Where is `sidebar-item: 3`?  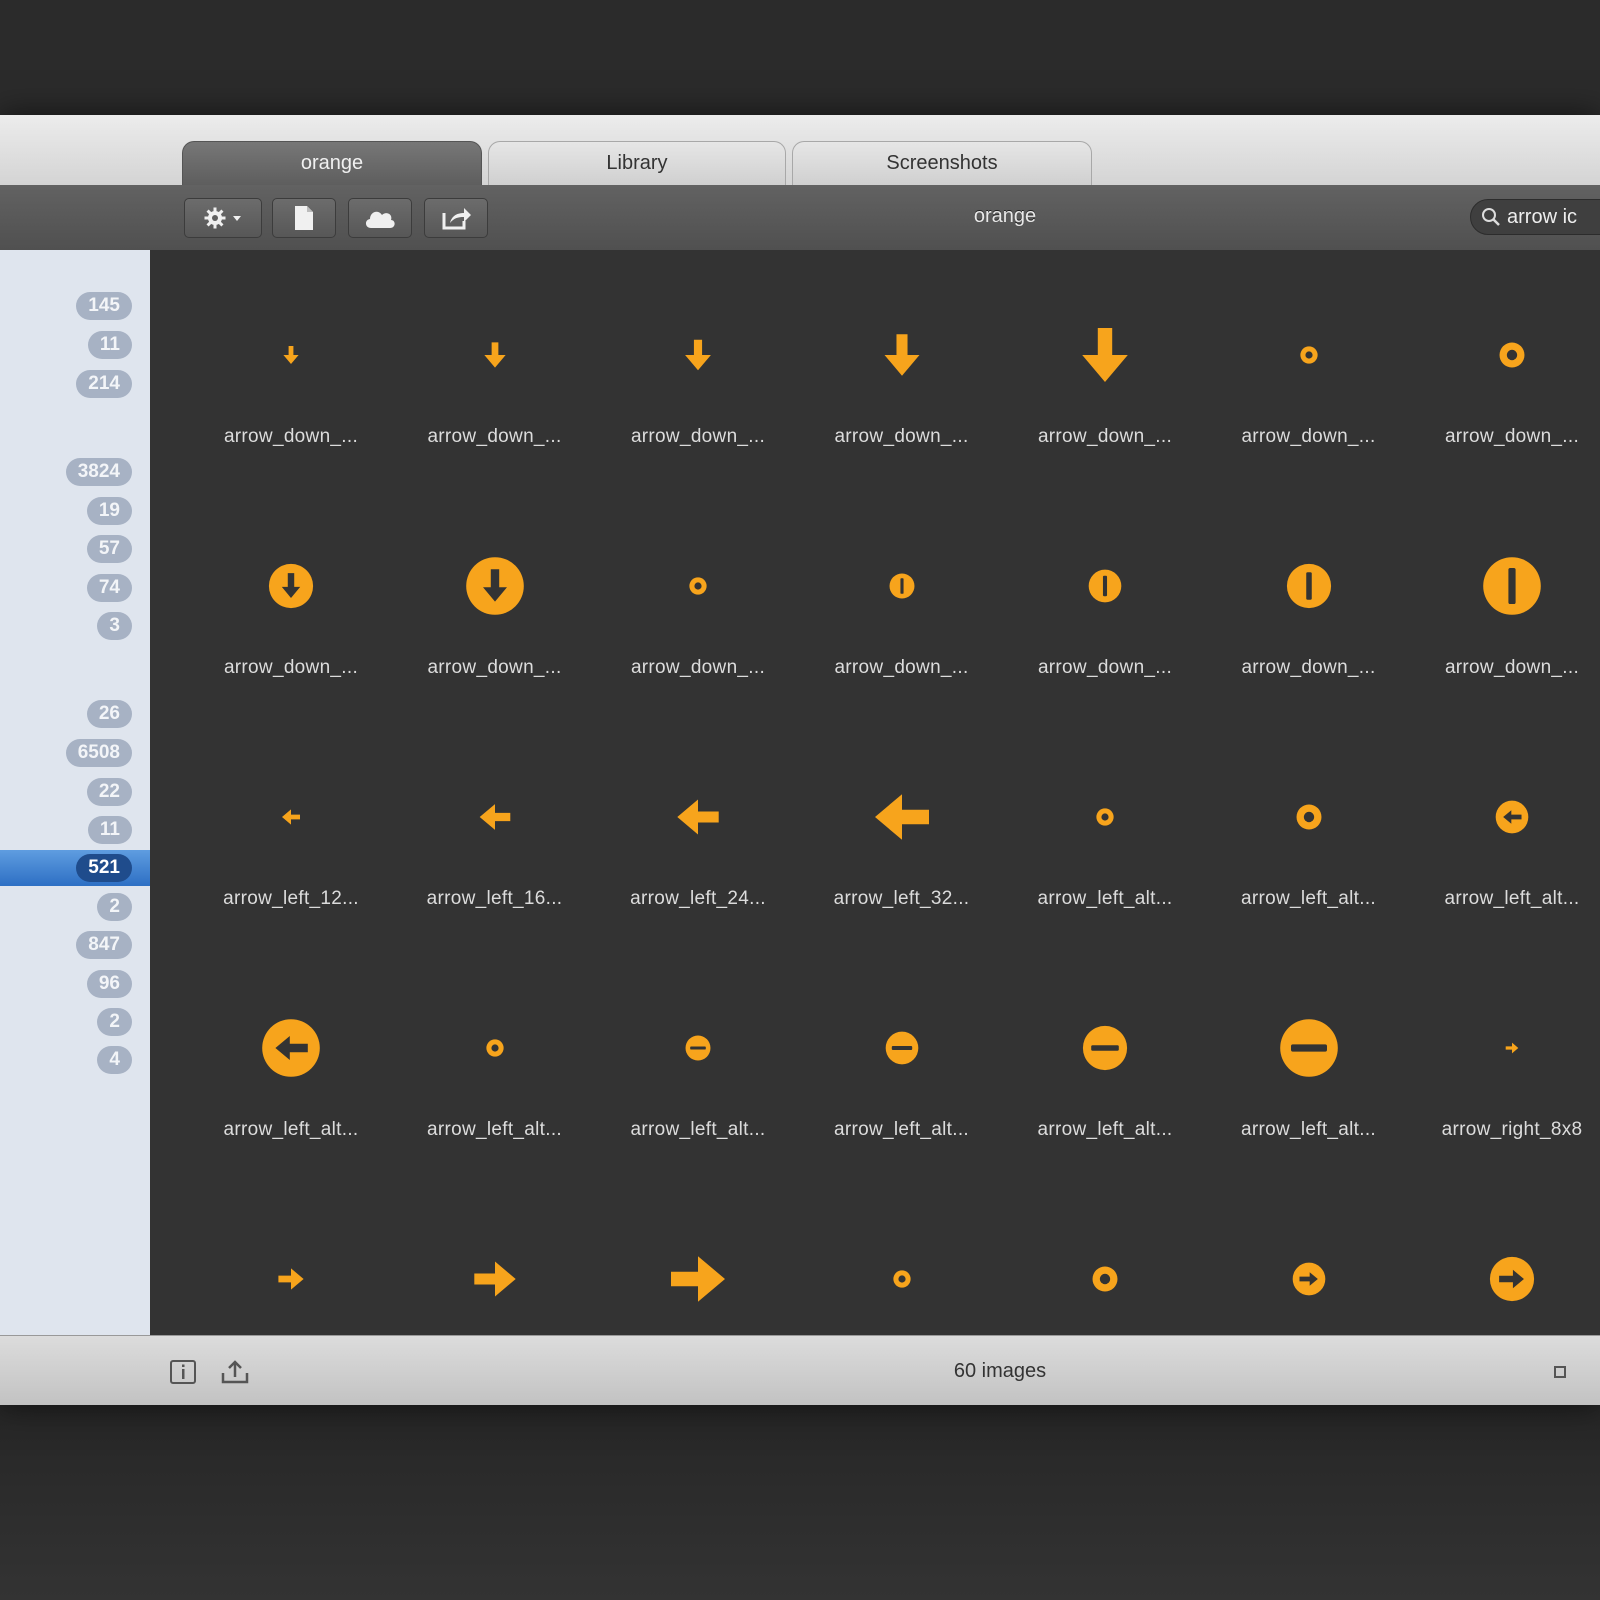 sidebar-item: 3 is located at coordinates (75, 626).